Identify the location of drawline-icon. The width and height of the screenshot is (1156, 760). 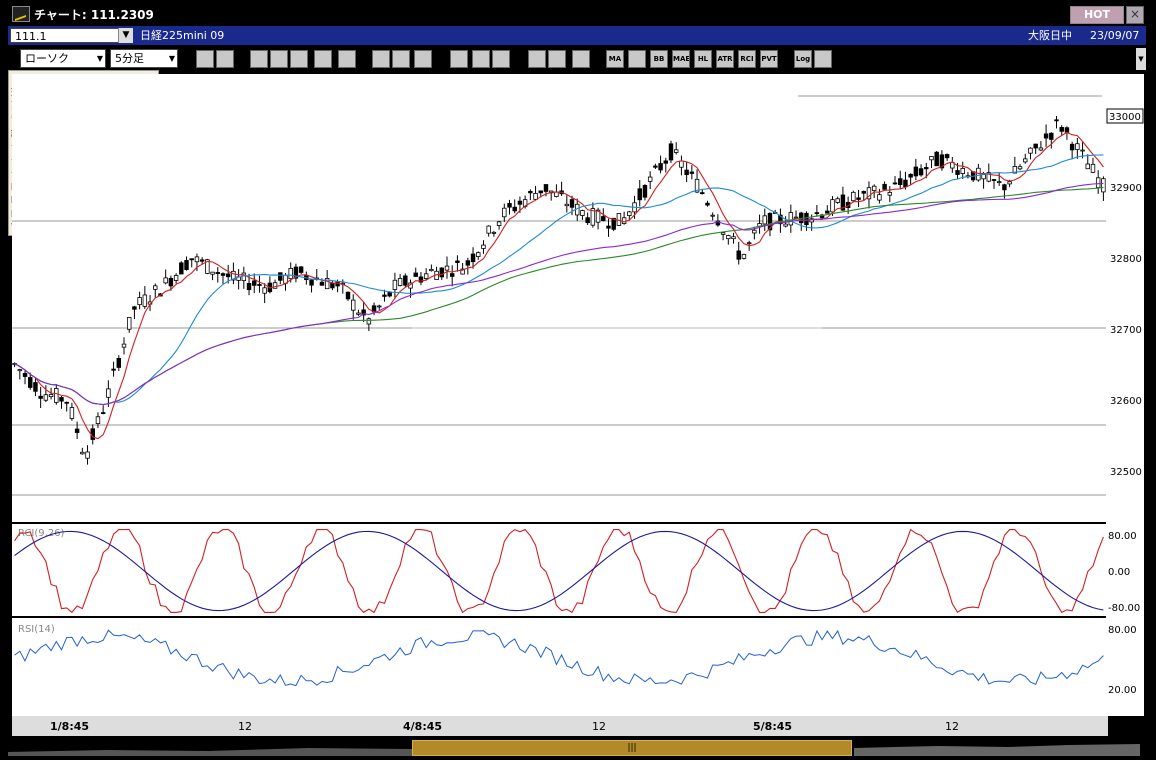
(259, 59).